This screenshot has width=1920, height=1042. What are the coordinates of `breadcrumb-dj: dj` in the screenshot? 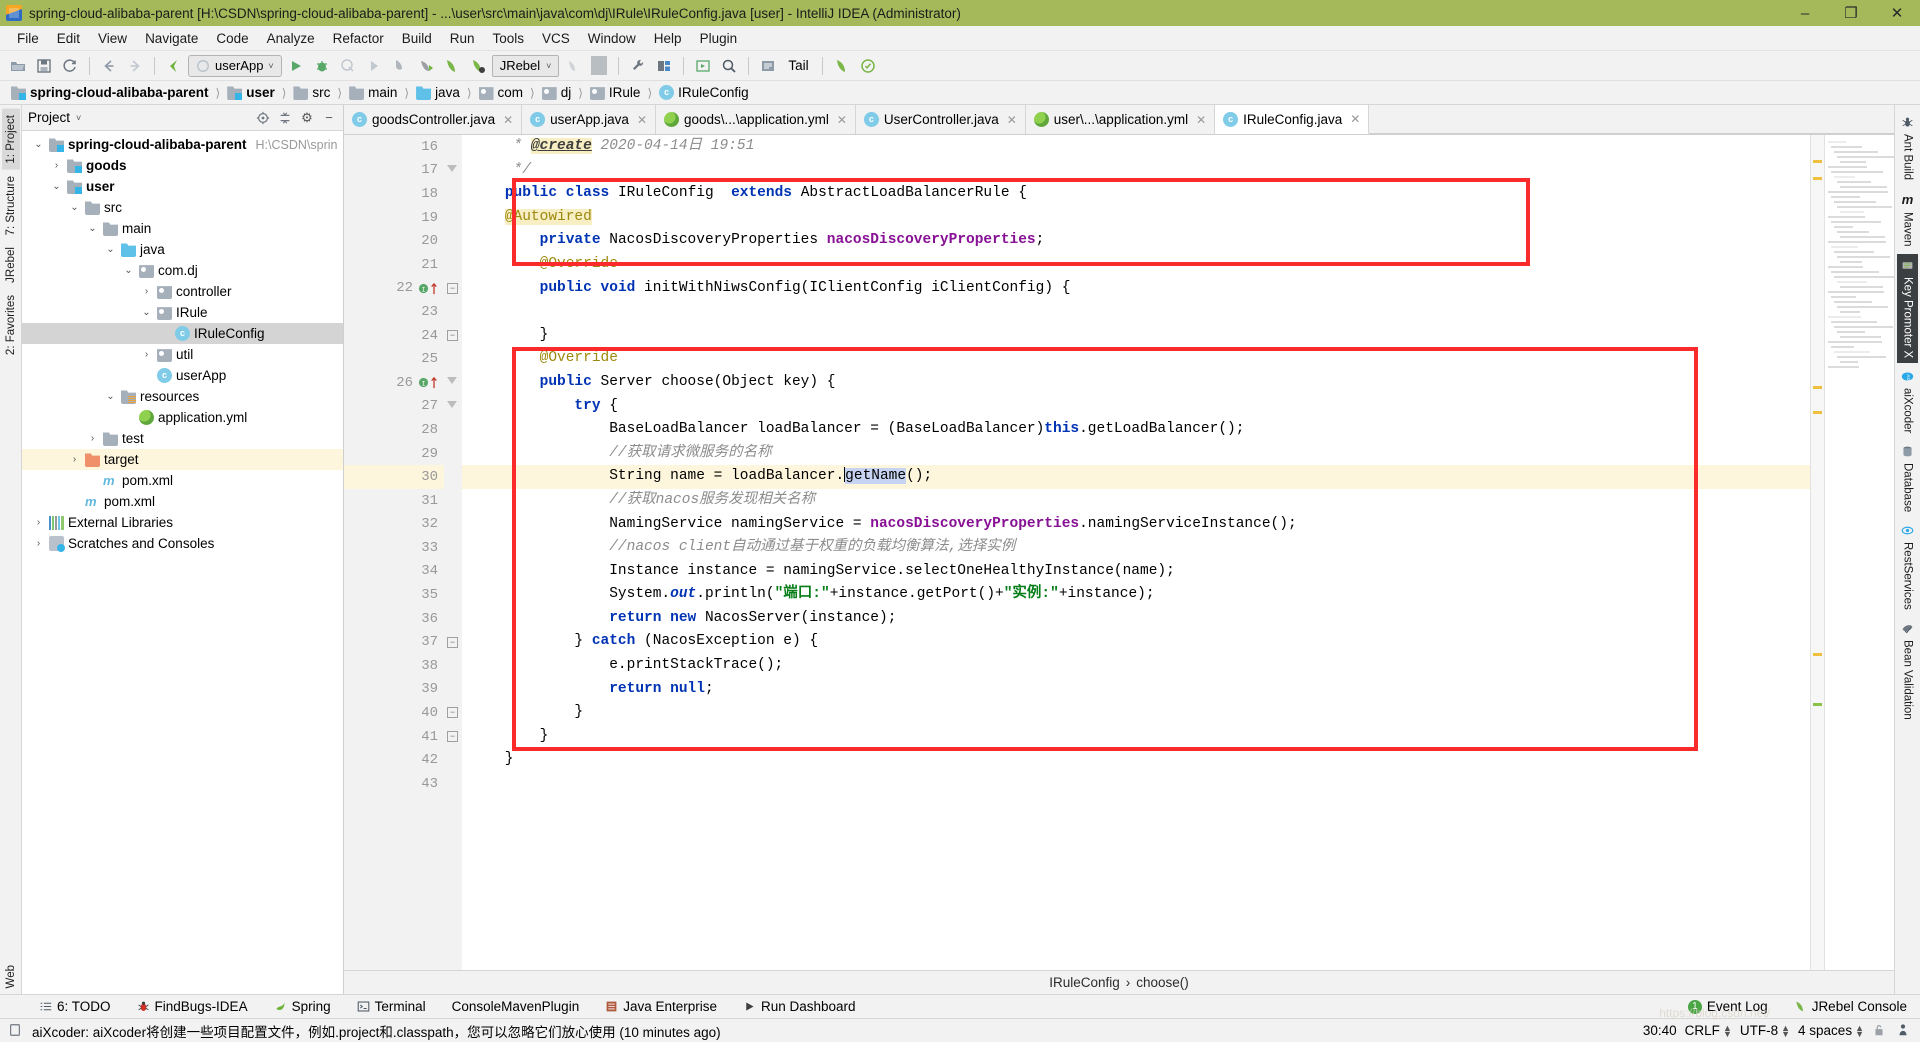 It's located at (557, 92).